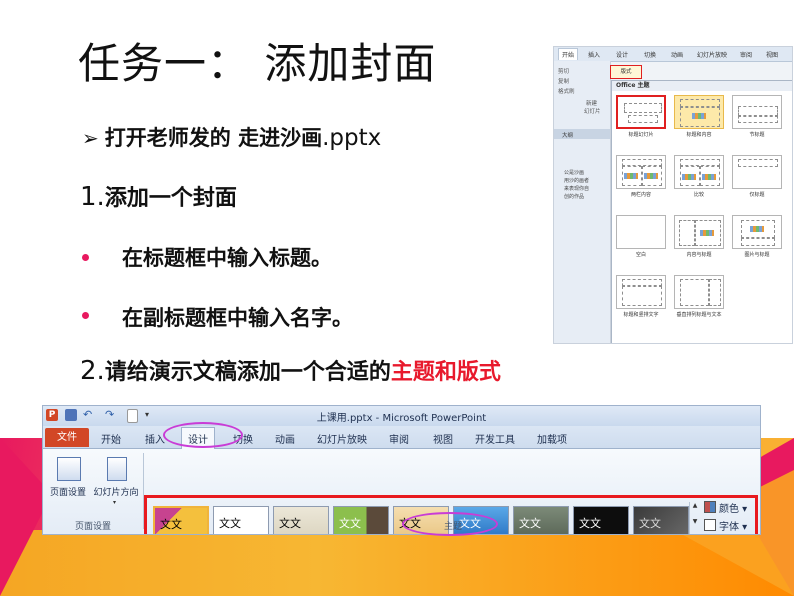 This screenshot has height=596, width=794. What do you see at coordinates (699, 112) in the screenshot?
I see `layout-thumb-title-content` at bounding box center [699, 112].